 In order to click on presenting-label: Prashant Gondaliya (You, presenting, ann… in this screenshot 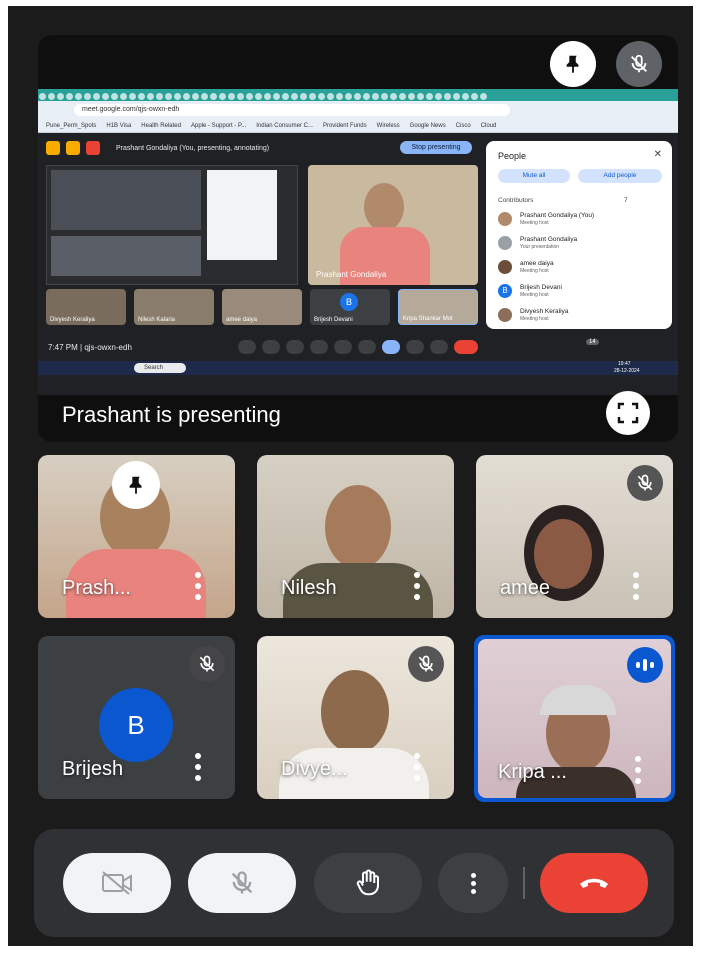, I will do `click(193, 148)`.